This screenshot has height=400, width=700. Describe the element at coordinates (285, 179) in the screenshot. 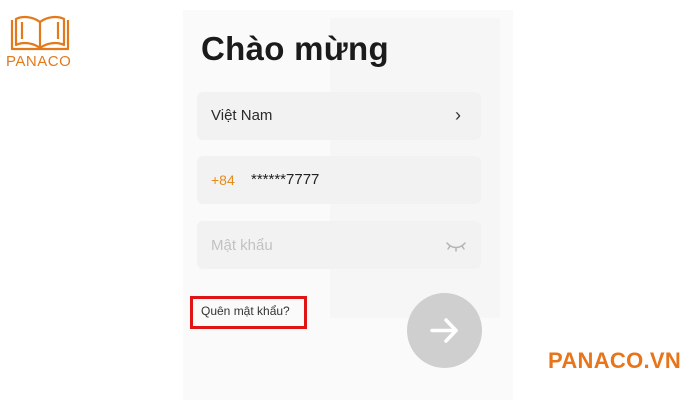

I see `phone-number-value: ******7777` at that location.